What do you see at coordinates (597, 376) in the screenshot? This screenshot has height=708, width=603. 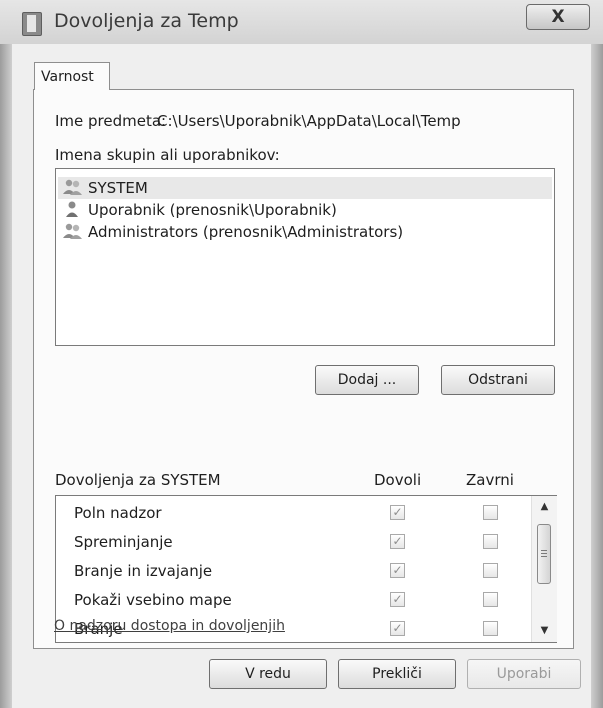 I see `window-frame-right` at bounding box center [597, 376].